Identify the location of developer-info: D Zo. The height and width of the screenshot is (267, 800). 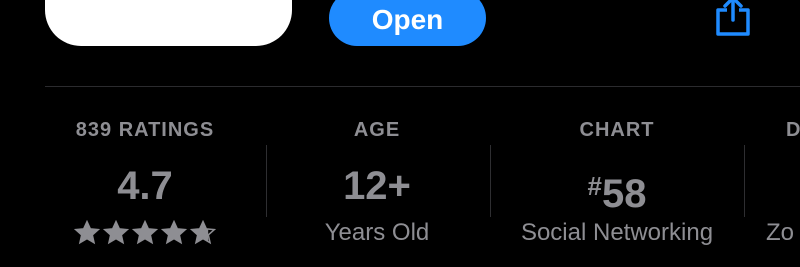
(782, 189).